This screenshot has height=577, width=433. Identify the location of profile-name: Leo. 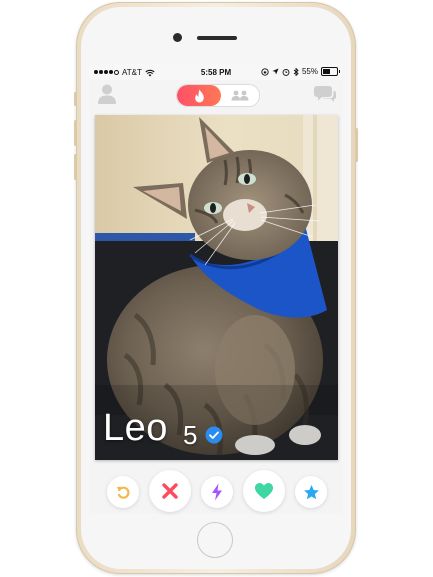
(135, 428).